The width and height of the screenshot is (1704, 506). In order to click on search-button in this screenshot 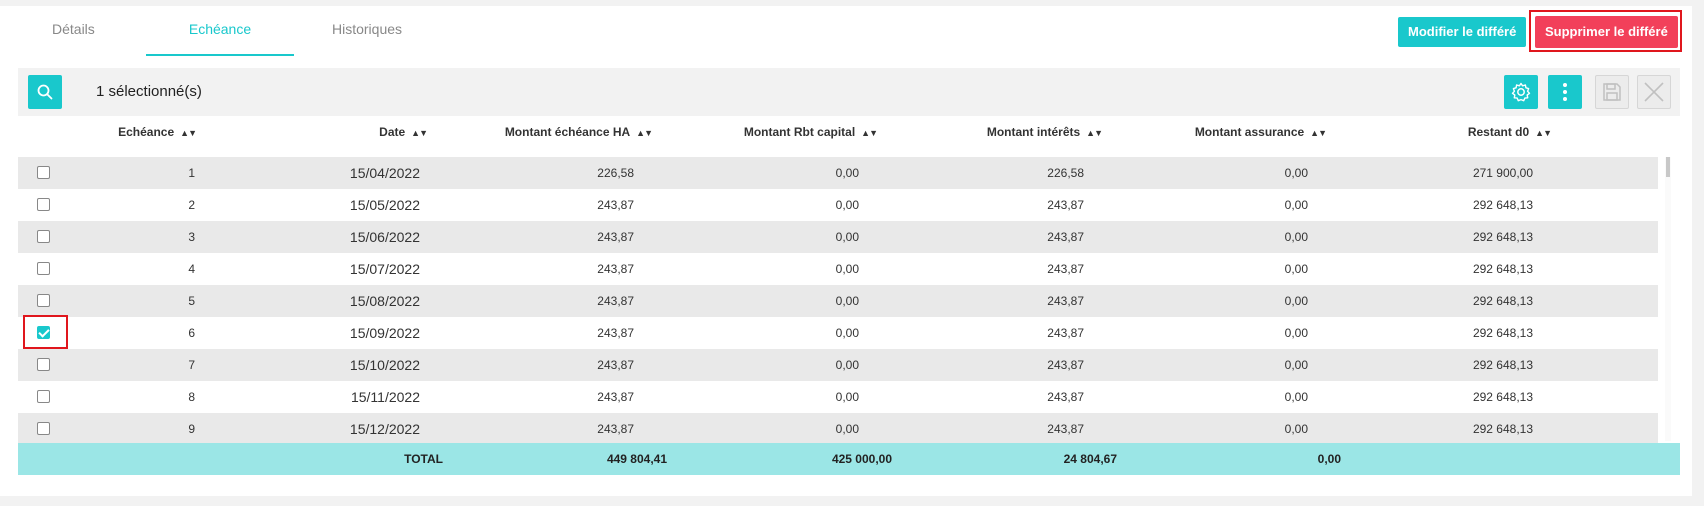, I will do `click(45, 92)`.